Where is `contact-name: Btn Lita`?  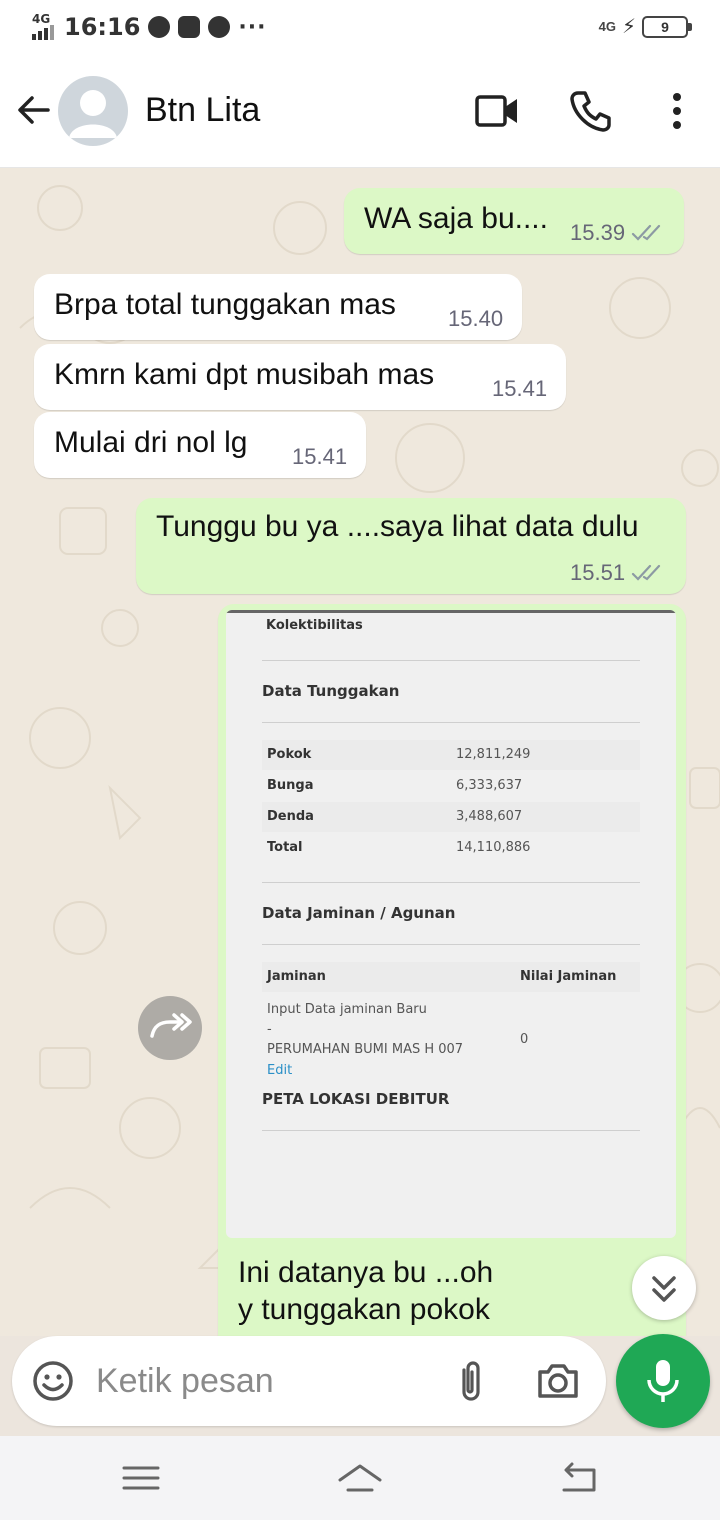
contact-name: Btn Lita is located at coordinates (202, 110).